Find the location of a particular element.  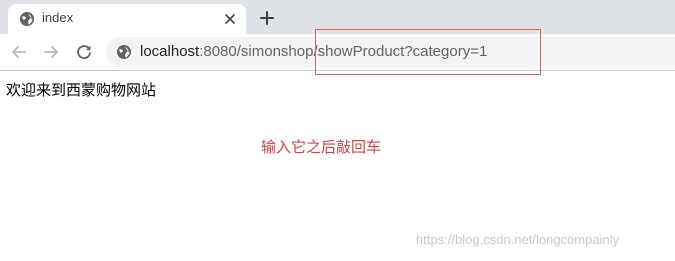

reload-icon is located at coordinates (84, 52).